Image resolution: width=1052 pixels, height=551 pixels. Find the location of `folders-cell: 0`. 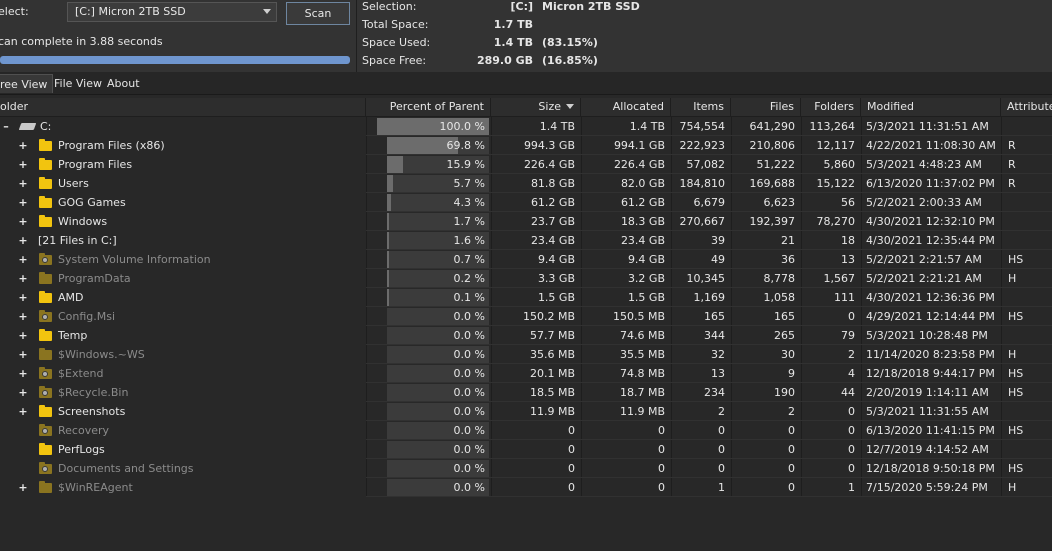

folders-cell: 0 is located at coordinates (851, 316).